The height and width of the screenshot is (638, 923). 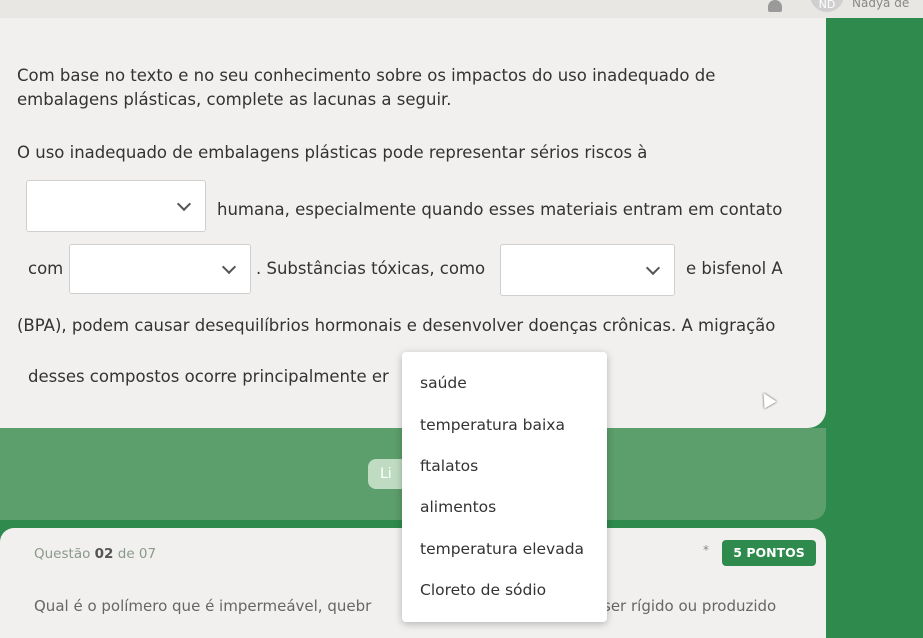 What do you see at coordinates (371, 268) in the screenshot?
I see `sentence-part4: . Substâncias tóxicas, como` at bounding box center [371, 268].